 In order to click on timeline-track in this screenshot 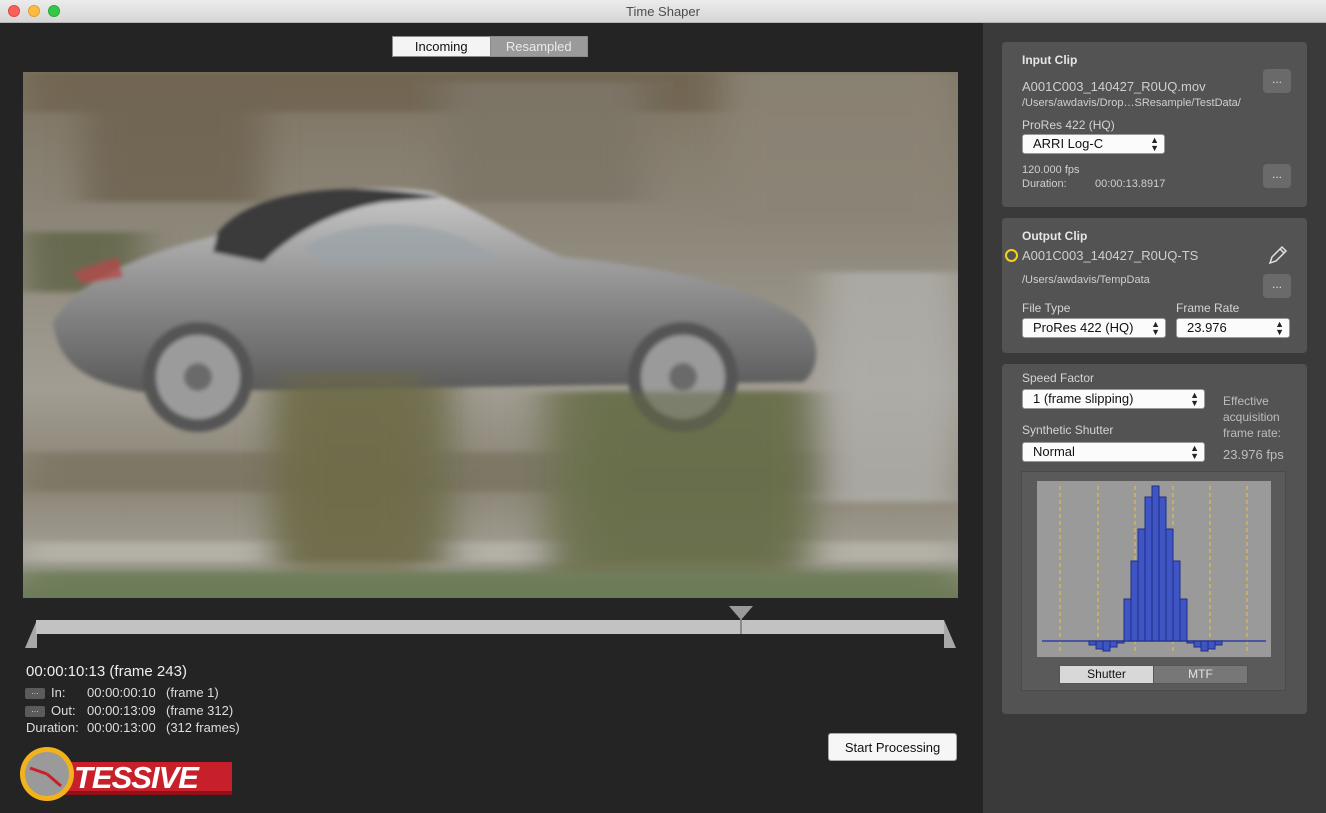, I will do `click(490, 627)`.